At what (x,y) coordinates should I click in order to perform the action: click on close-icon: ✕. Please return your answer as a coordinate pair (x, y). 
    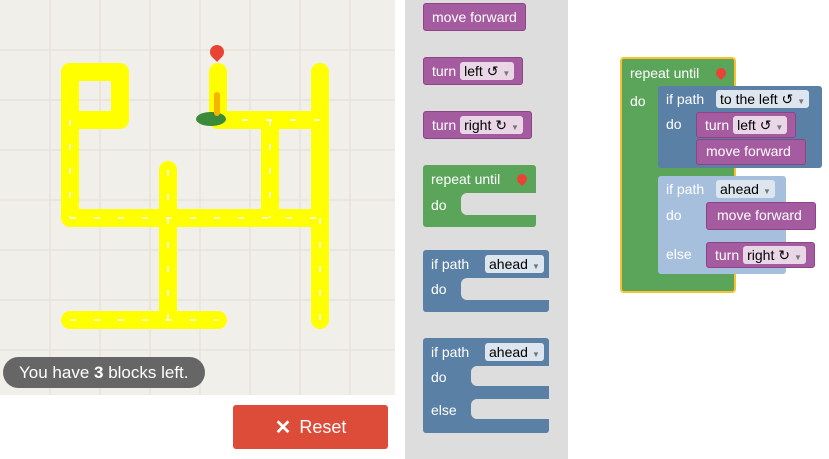
    Looking at the image, I should click on (283, 427).